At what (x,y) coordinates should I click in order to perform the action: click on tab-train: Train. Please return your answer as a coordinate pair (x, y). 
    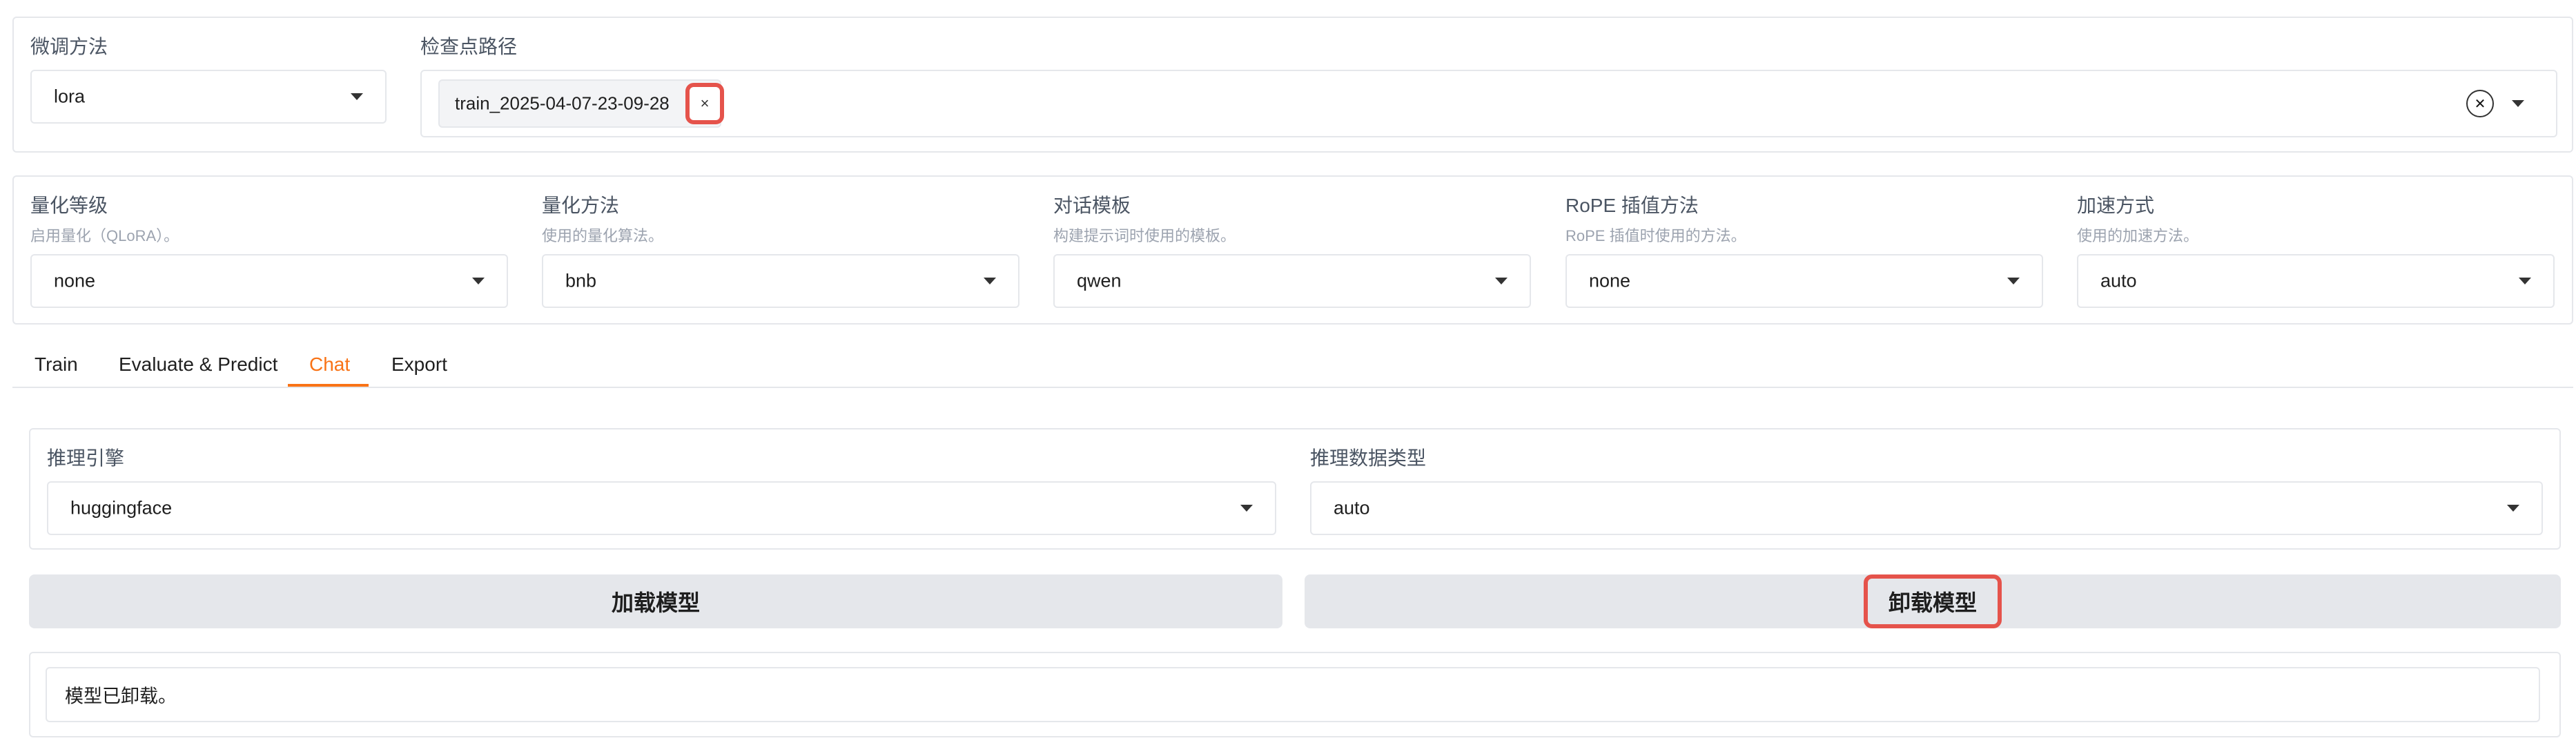
    Looking at the image, I should click on (56, 365).